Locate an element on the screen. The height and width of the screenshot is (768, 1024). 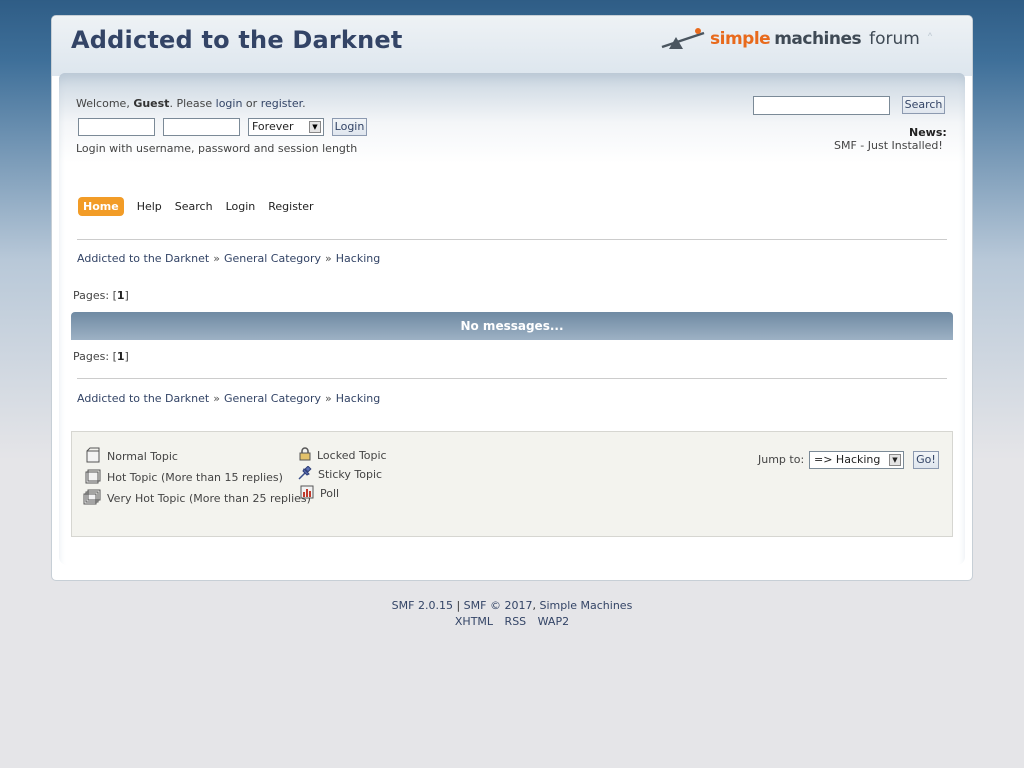
legend-sticky-topic: Sticky Topic is located at coordinates (340, 474).